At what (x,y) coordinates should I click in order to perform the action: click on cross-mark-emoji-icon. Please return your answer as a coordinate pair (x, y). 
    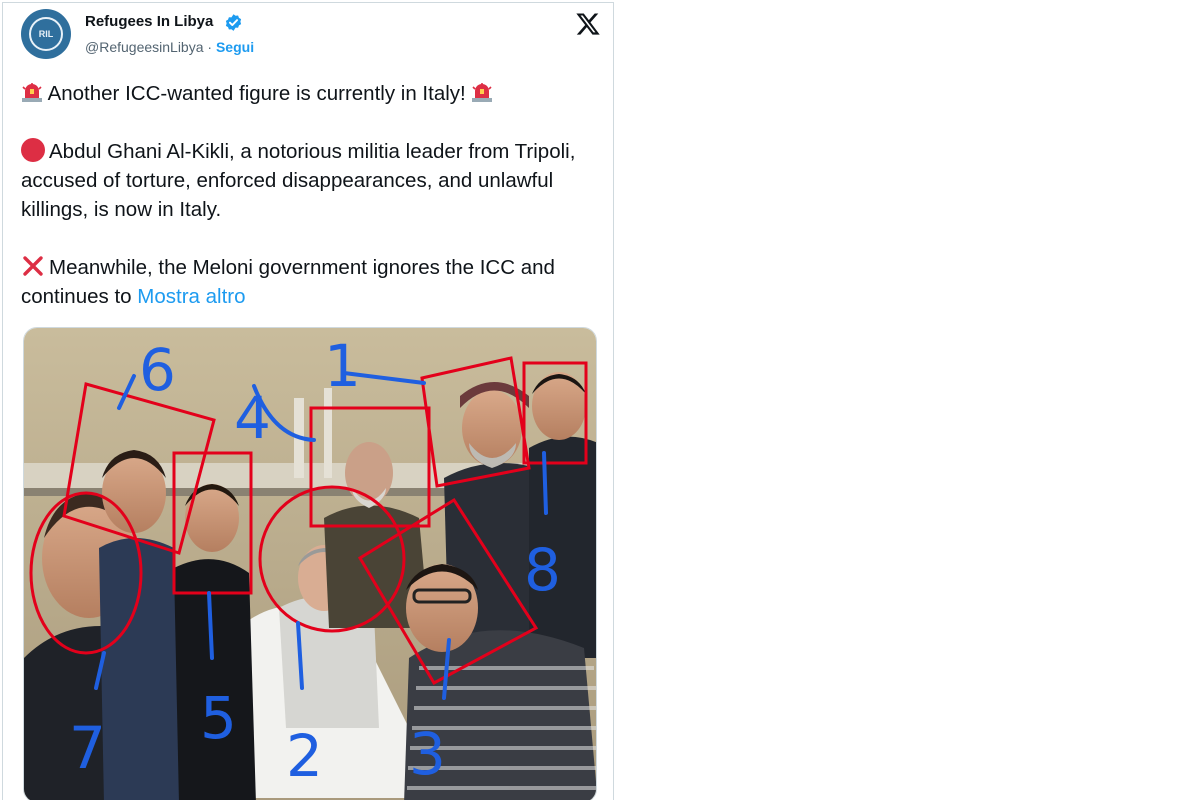
    Looking at the image, I should click on (33, 266).